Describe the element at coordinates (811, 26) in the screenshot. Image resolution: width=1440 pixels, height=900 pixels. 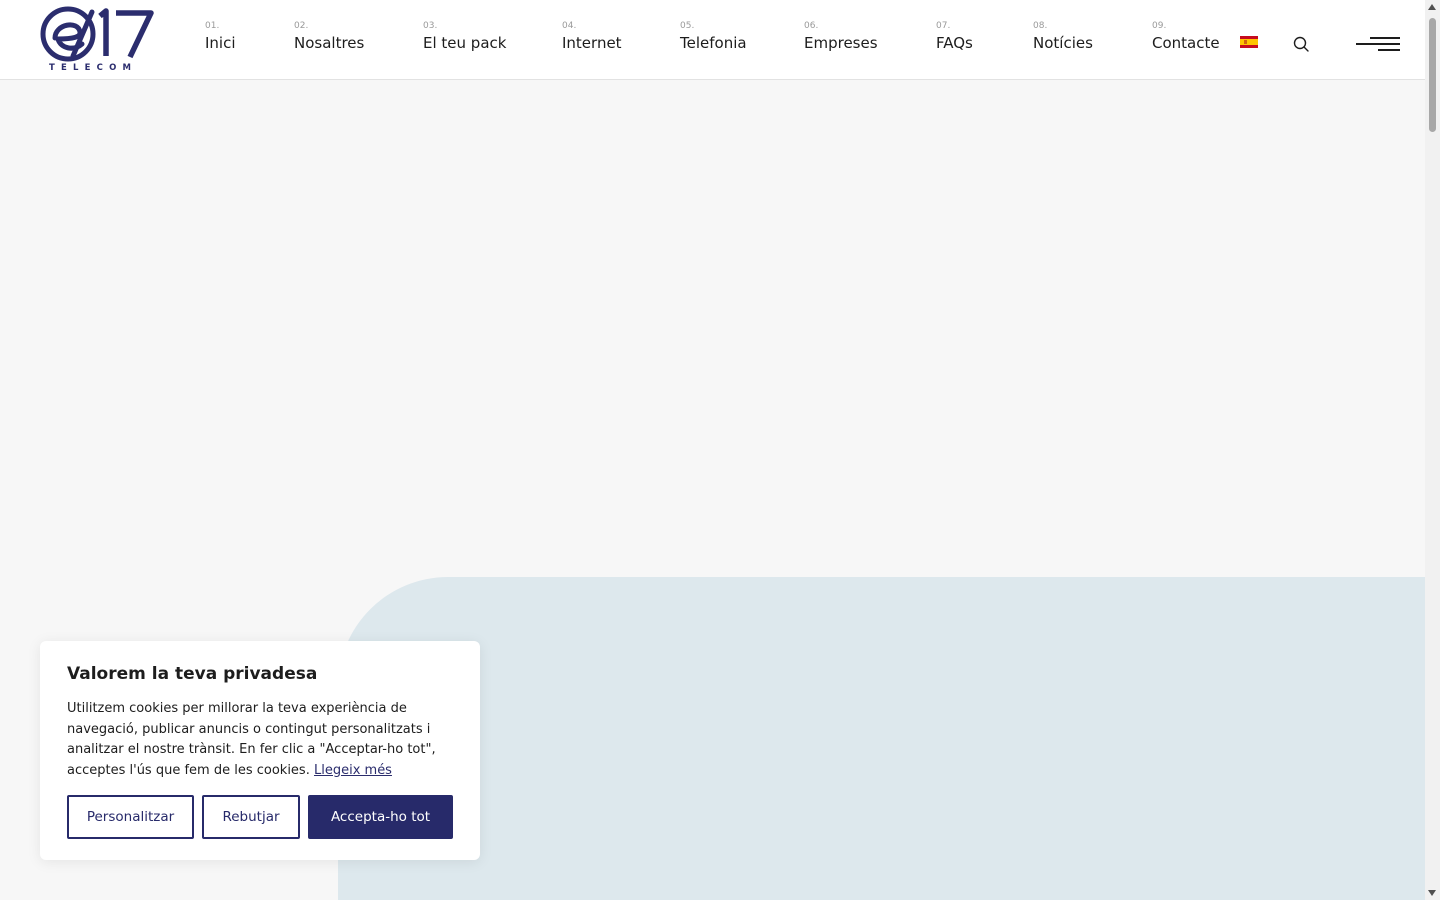
I see `nav-number: 06.` at that location.